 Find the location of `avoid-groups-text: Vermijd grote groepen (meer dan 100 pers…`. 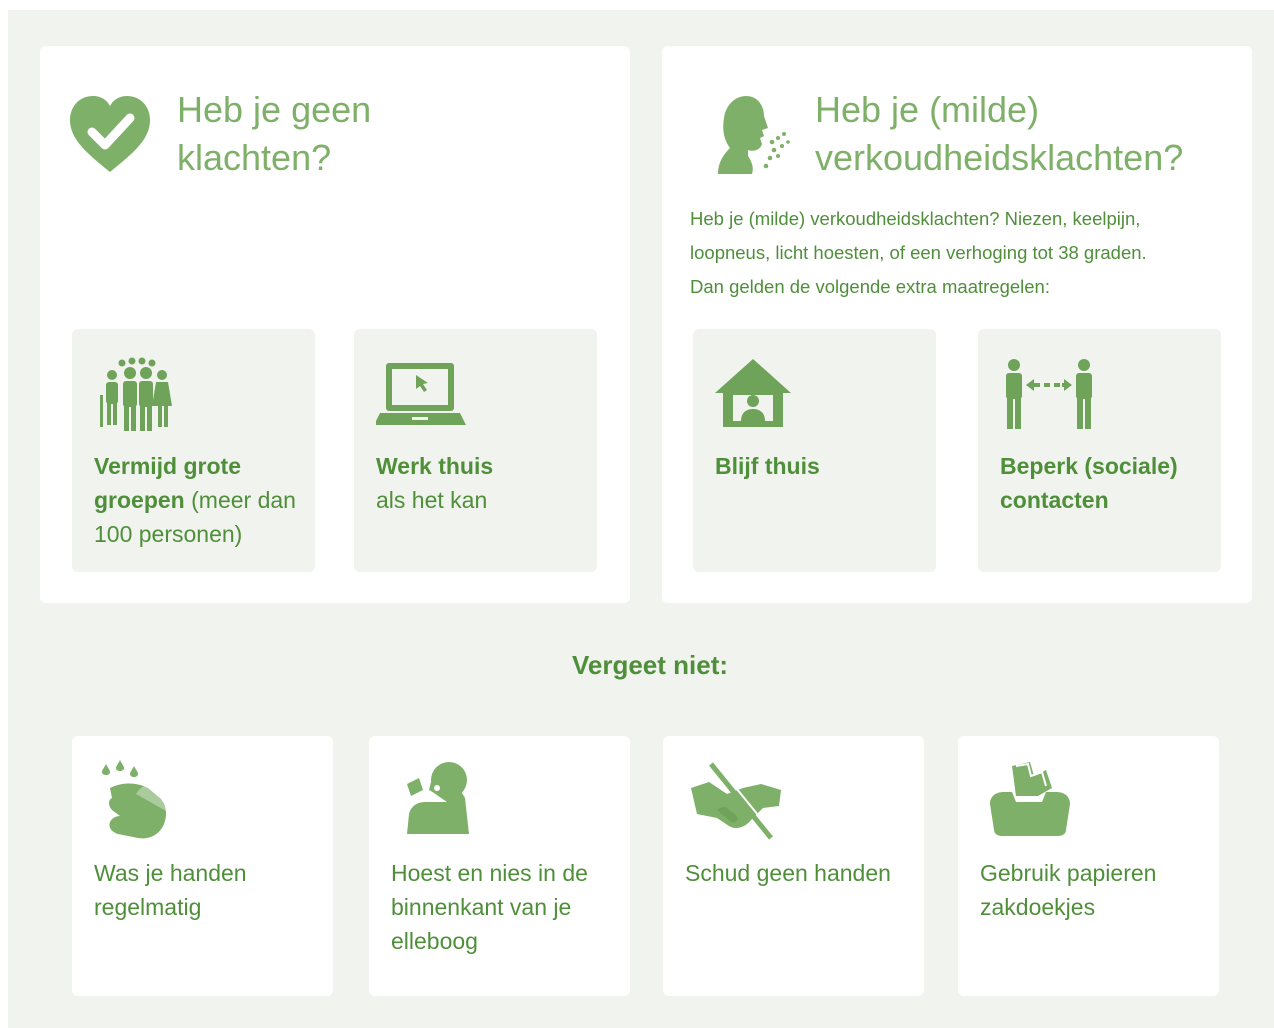

avoid-groups-text: Vermijd grote groepen (meer dan 100 pers… is located at coordinates (199, 500).